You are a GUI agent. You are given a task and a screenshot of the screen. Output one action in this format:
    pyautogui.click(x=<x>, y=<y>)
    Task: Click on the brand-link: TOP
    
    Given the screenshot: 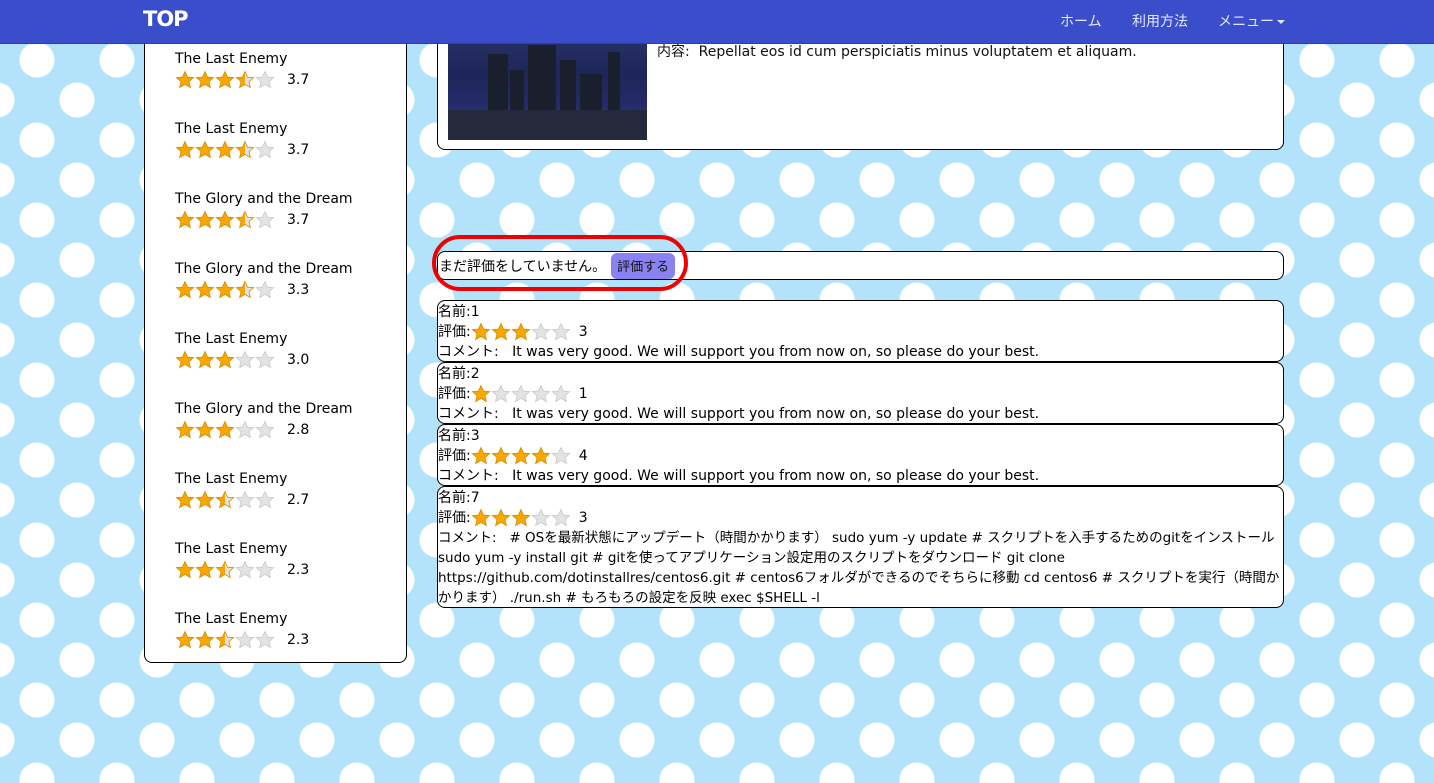 What is the action you would take?
    pyautogui.click(x=166, y=19)
    